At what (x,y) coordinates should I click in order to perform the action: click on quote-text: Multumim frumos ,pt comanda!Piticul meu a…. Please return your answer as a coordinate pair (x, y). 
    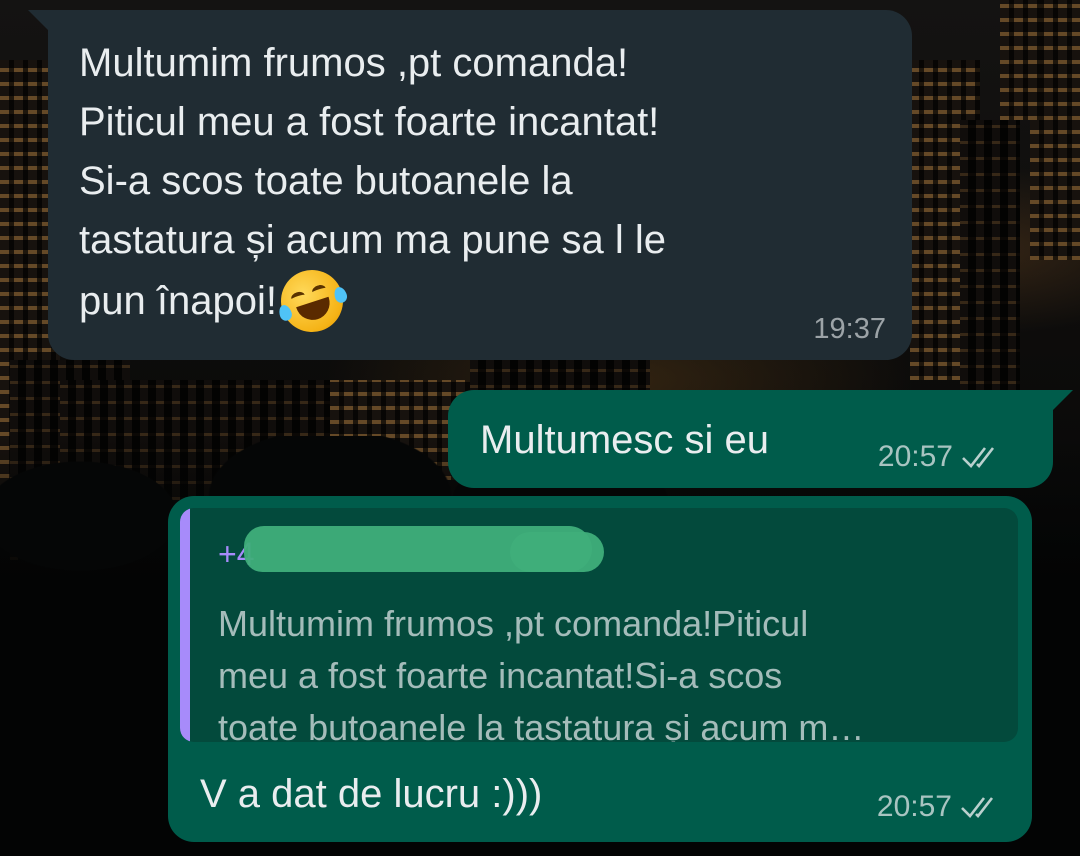
    Looking at the image, I should click on (613, 670).